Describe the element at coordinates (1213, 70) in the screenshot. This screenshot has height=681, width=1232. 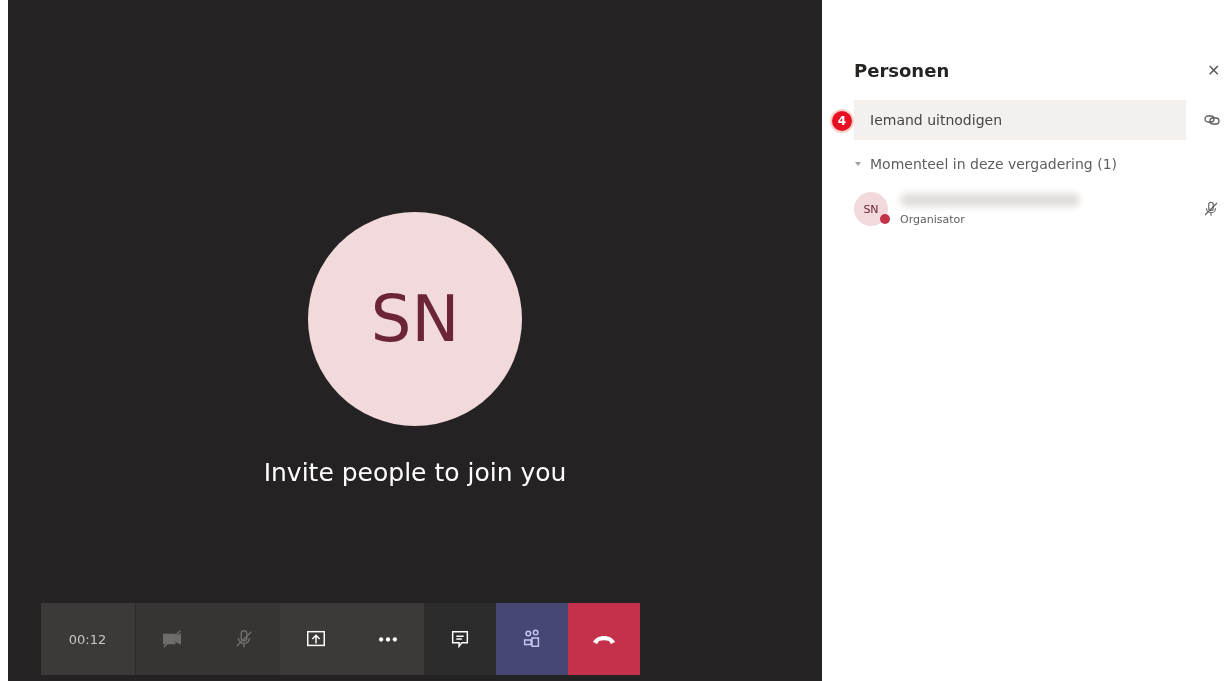
I see `close-button: ✕` at that location.